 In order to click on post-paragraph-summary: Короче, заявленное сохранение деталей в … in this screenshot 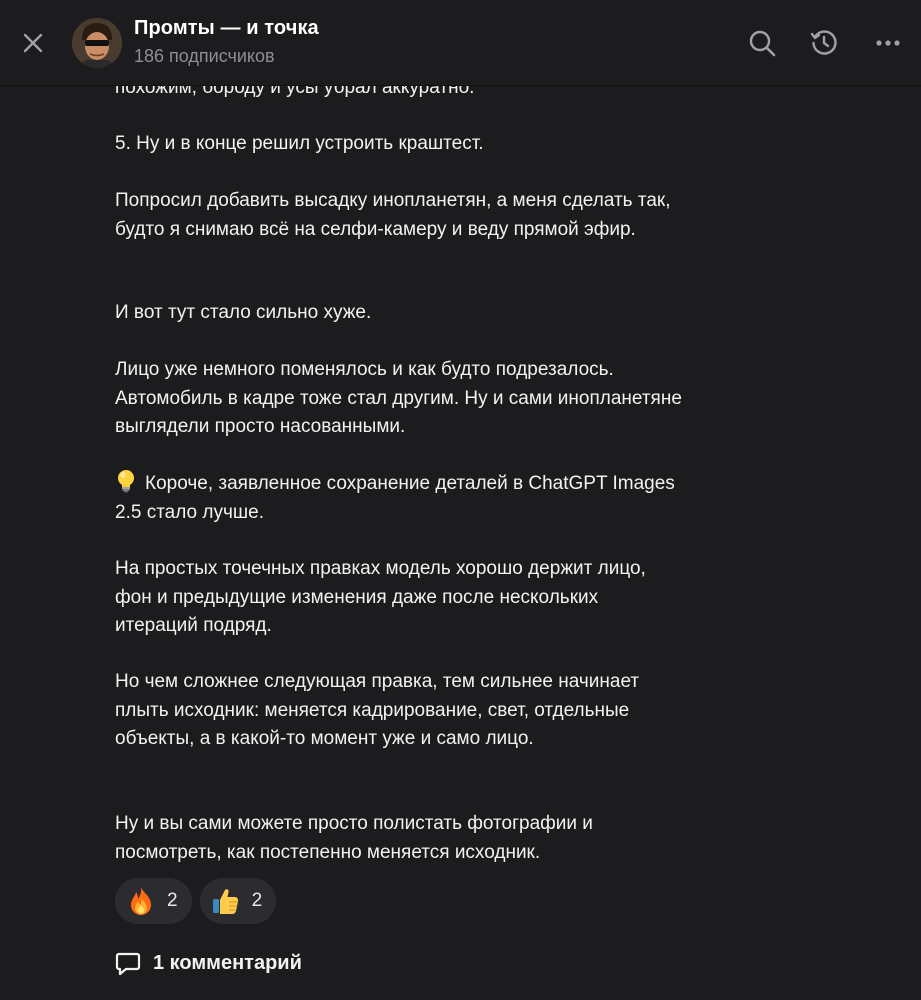, I will do `click(400, 498)`.